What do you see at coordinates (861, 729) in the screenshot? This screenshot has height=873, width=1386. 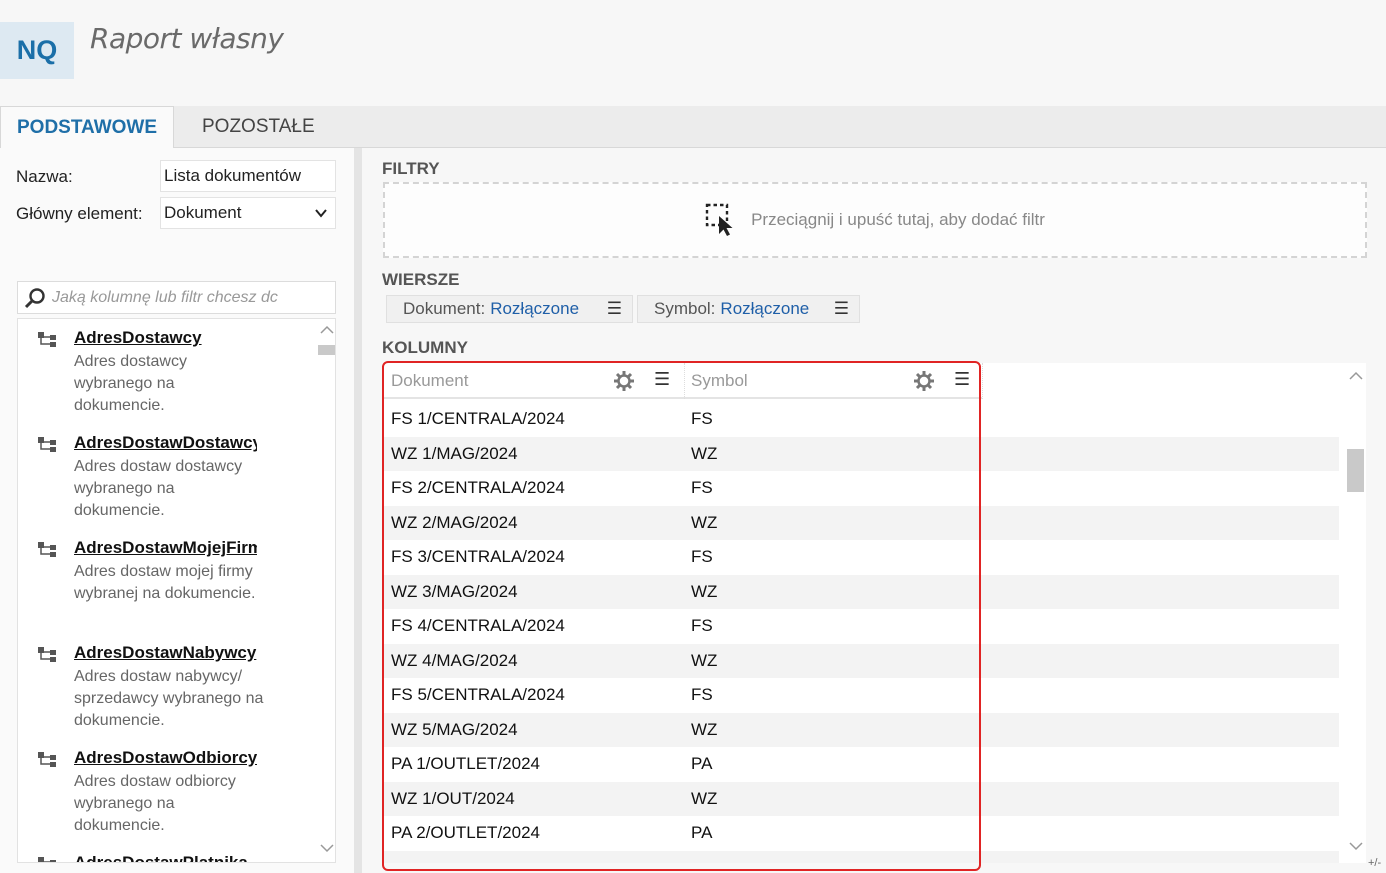 I see `table-row: WZ 5/MAG/2024 WZ` at bounding box center [861, 729].